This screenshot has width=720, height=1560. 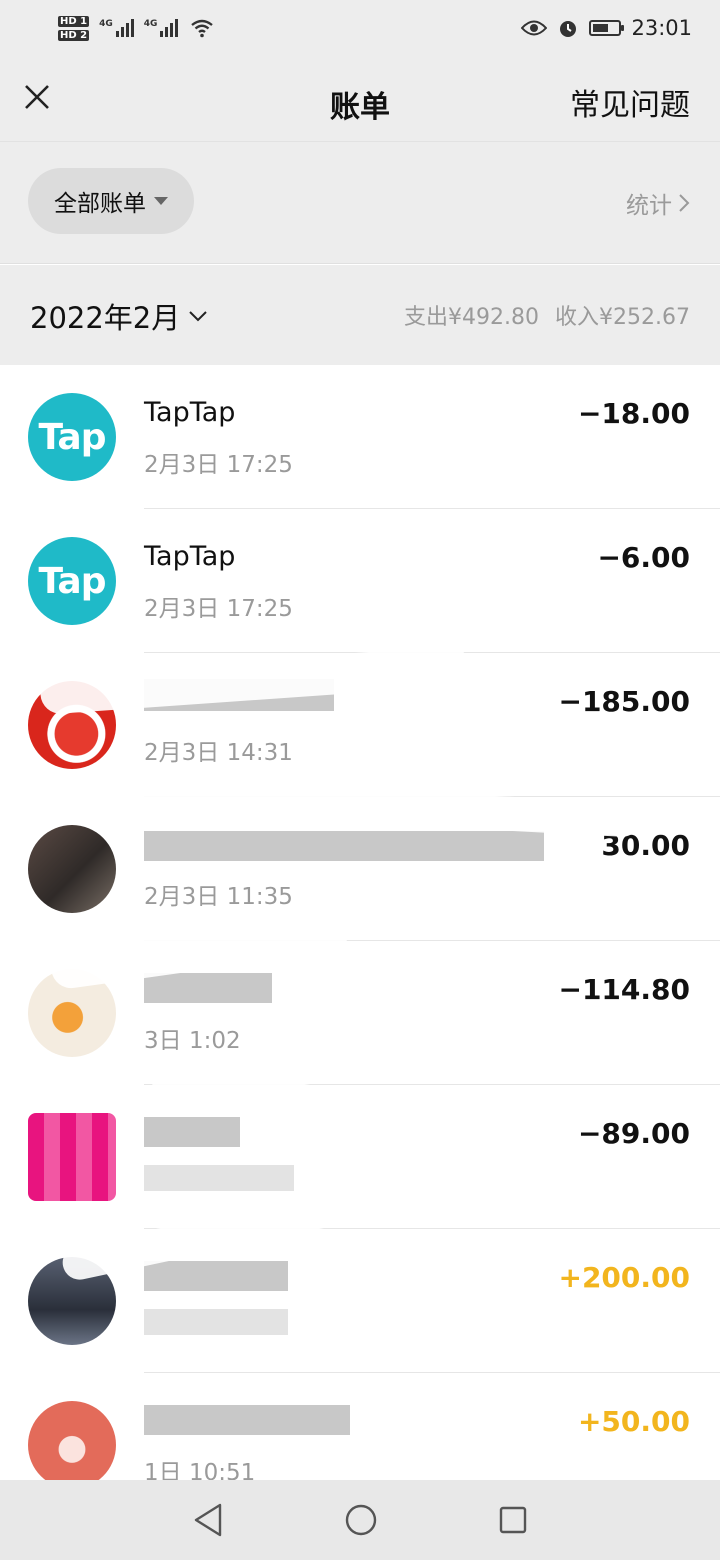 I want to click on all-bills-filter-button: 全部账单, so click(x=111, y=201).